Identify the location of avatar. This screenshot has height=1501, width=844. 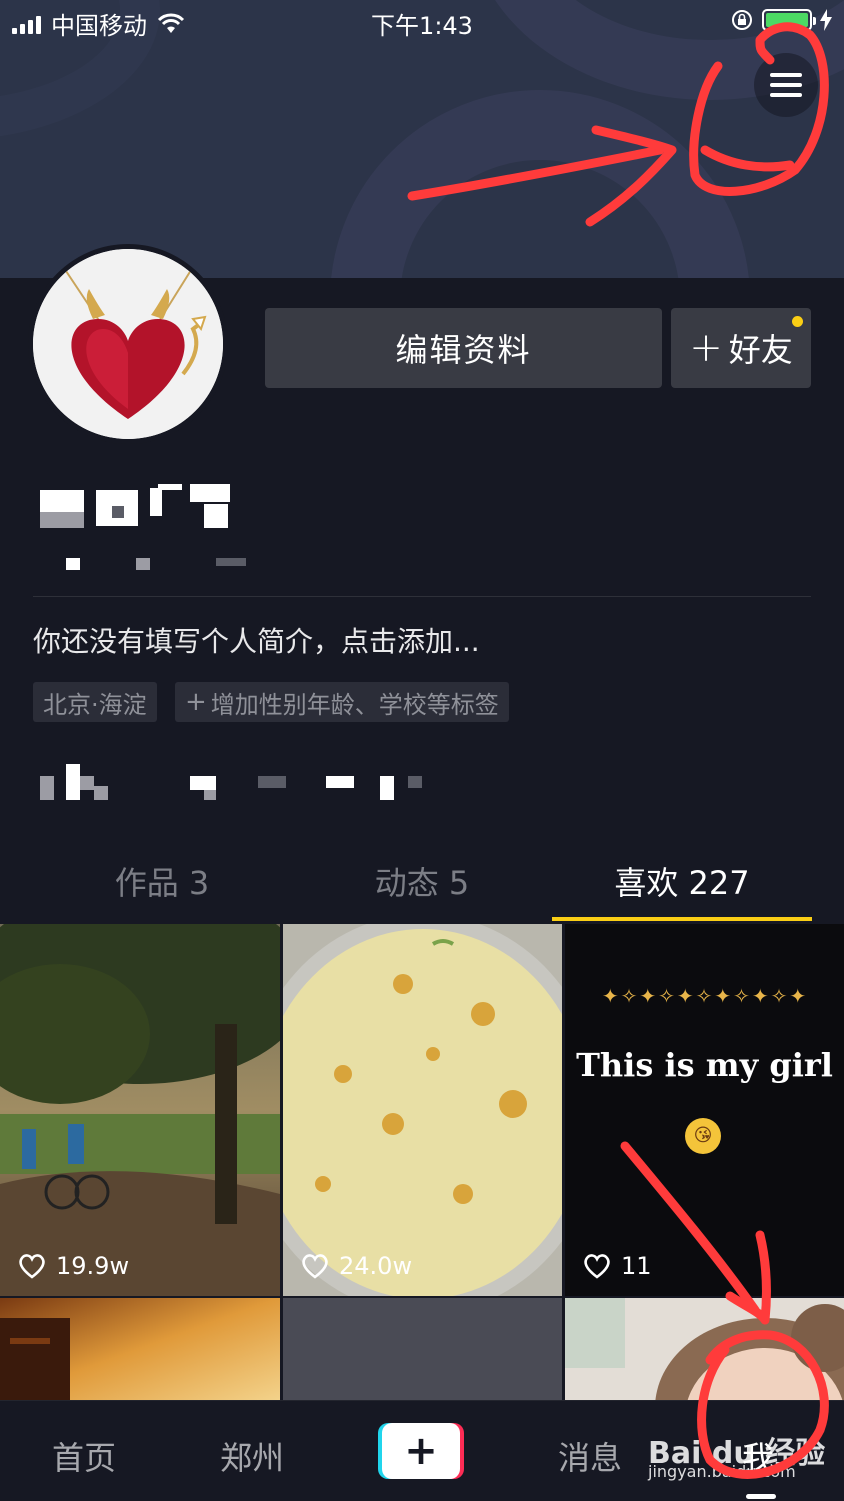
(128, 344).